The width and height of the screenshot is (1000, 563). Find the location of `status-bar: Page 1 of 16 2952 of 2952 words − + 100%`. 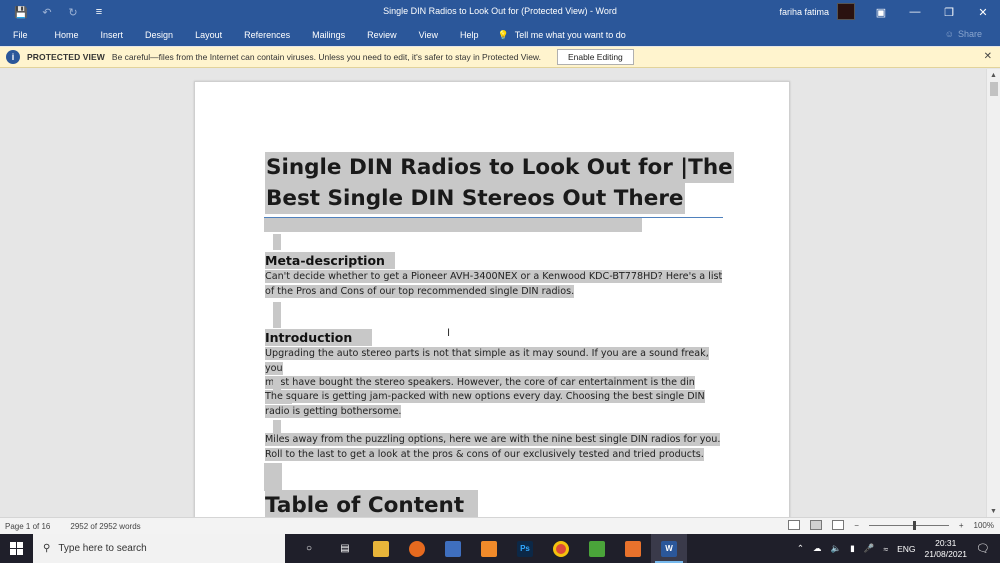

status-bar: Page 1 of 16 2952 of 2952 words − + 100% is located at coordinates (500, 525).